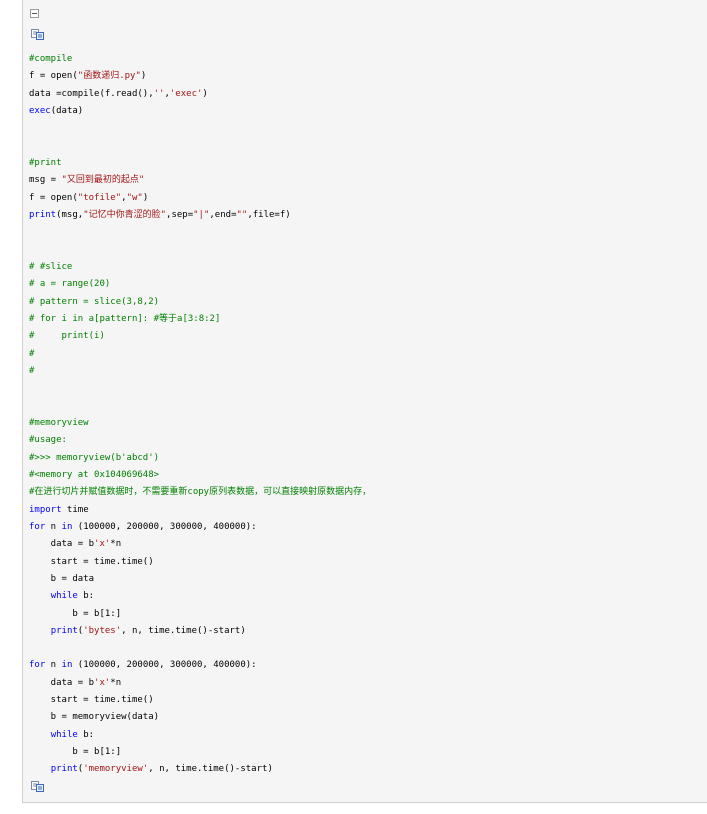  Describe the element at coordinates (94, 301) in the screenshot. I see `code-token: # pattern = slice(3,8,2)` at that location.